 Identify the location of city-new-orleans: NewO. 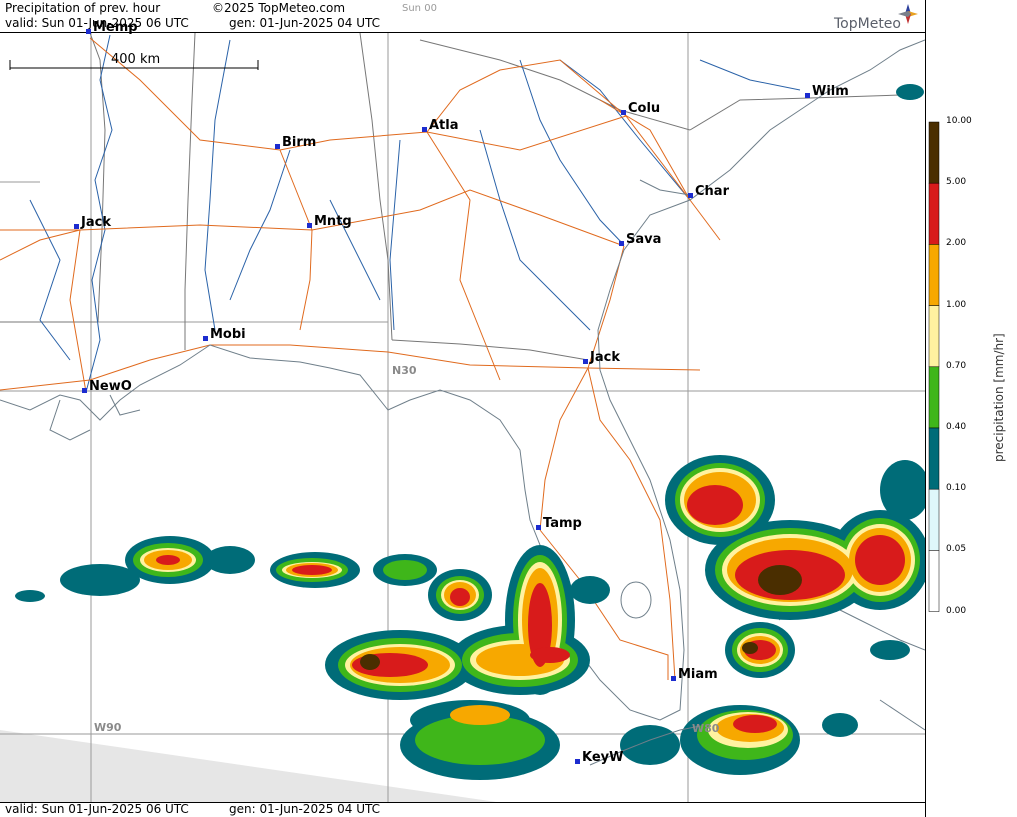
(107, 386).